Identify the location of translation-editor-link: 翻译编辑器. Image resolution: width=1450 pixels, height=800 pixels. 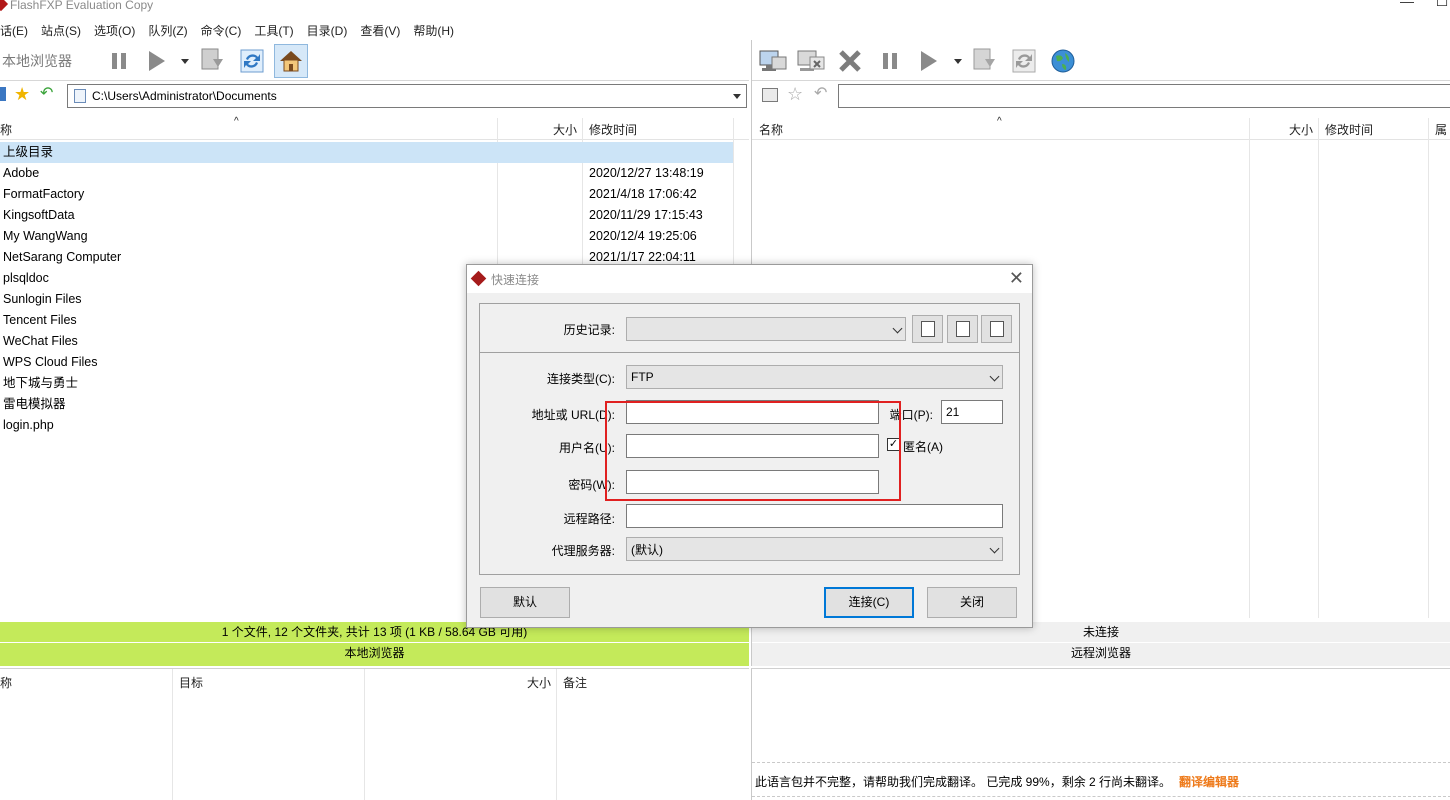
(1209, 782).